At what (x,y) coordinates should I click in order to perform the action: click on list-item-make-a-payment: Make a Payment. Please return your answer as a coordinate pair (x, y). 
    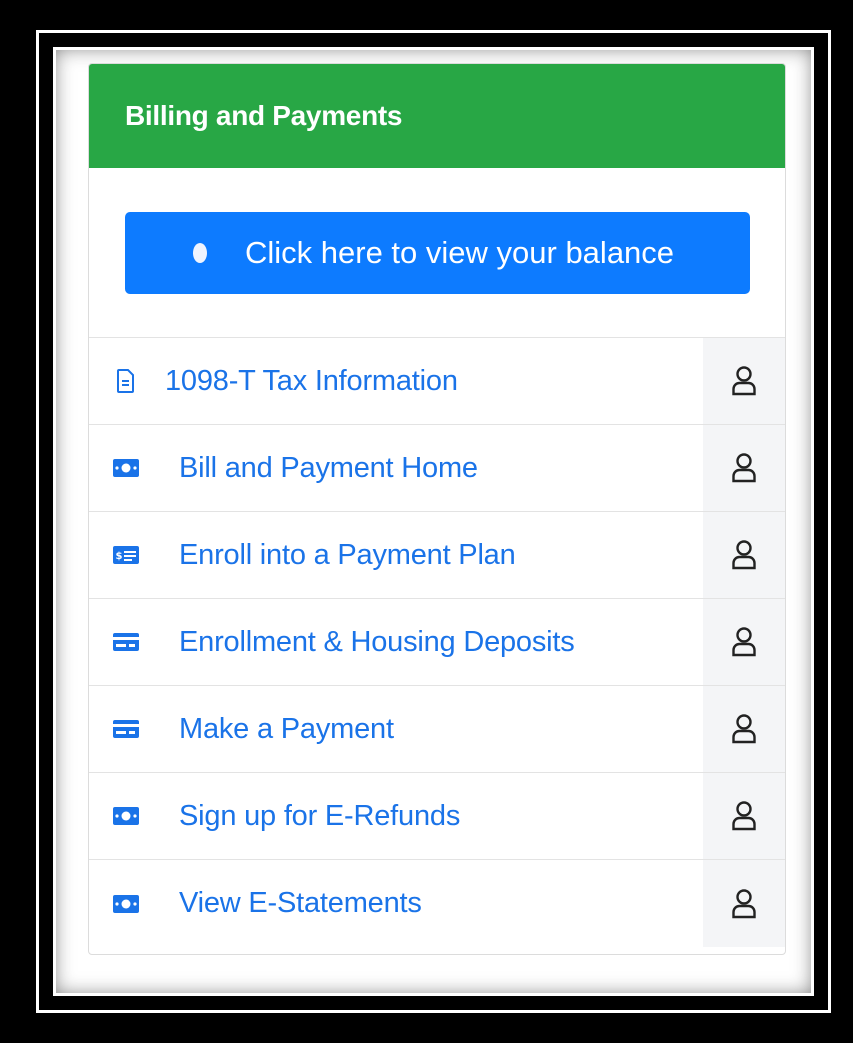
    Looking at the image, I should click on (437, 729).